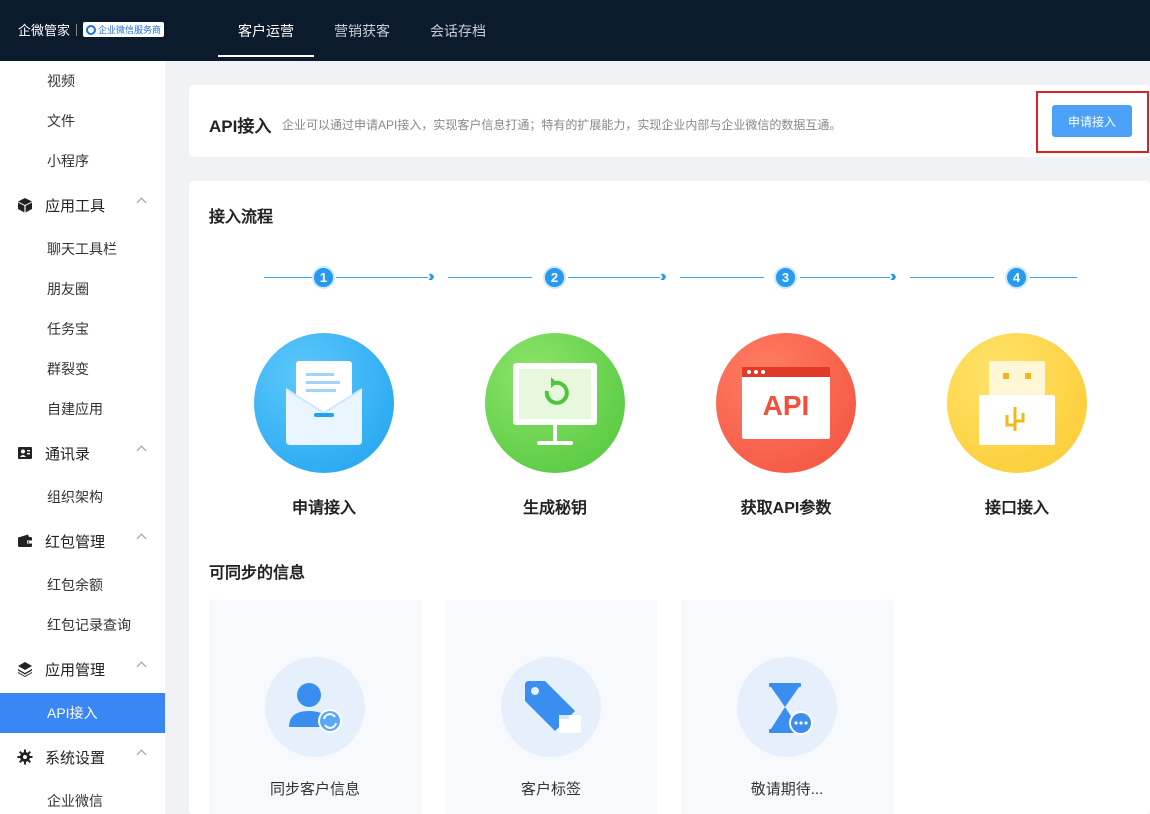  I want to click on sidebar-item-moments: 朋友圈, so click(82, 289).